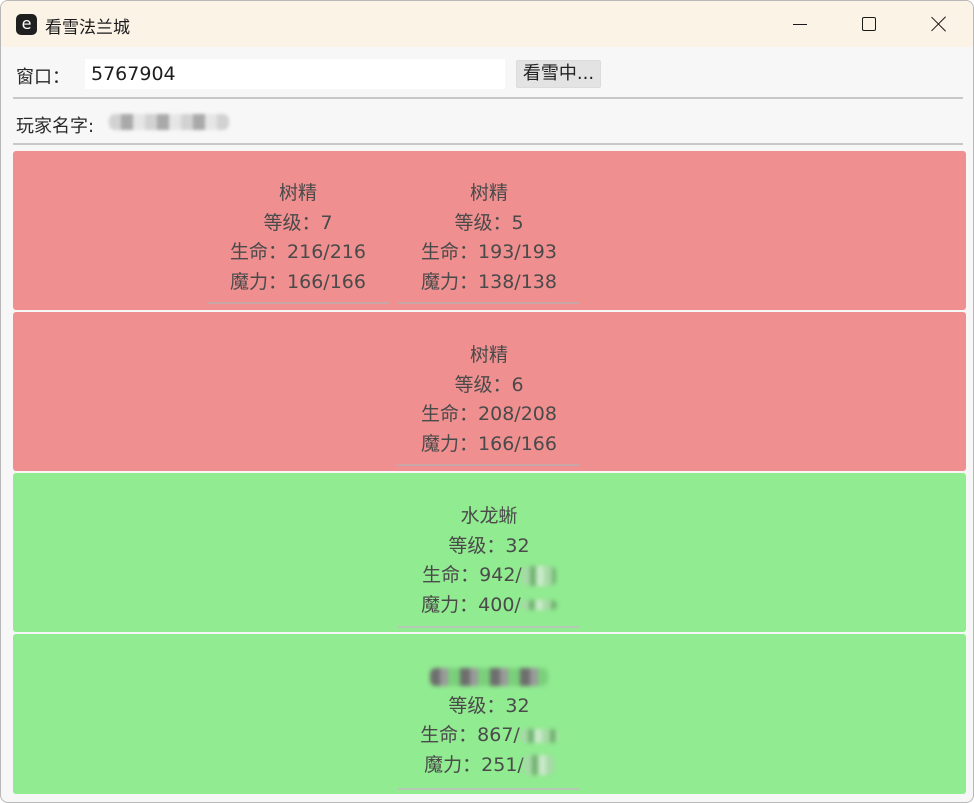 The height and width of the screenshot is (803, 974). I want to click on unit-hp: 生命：942/, so click(472, 575).